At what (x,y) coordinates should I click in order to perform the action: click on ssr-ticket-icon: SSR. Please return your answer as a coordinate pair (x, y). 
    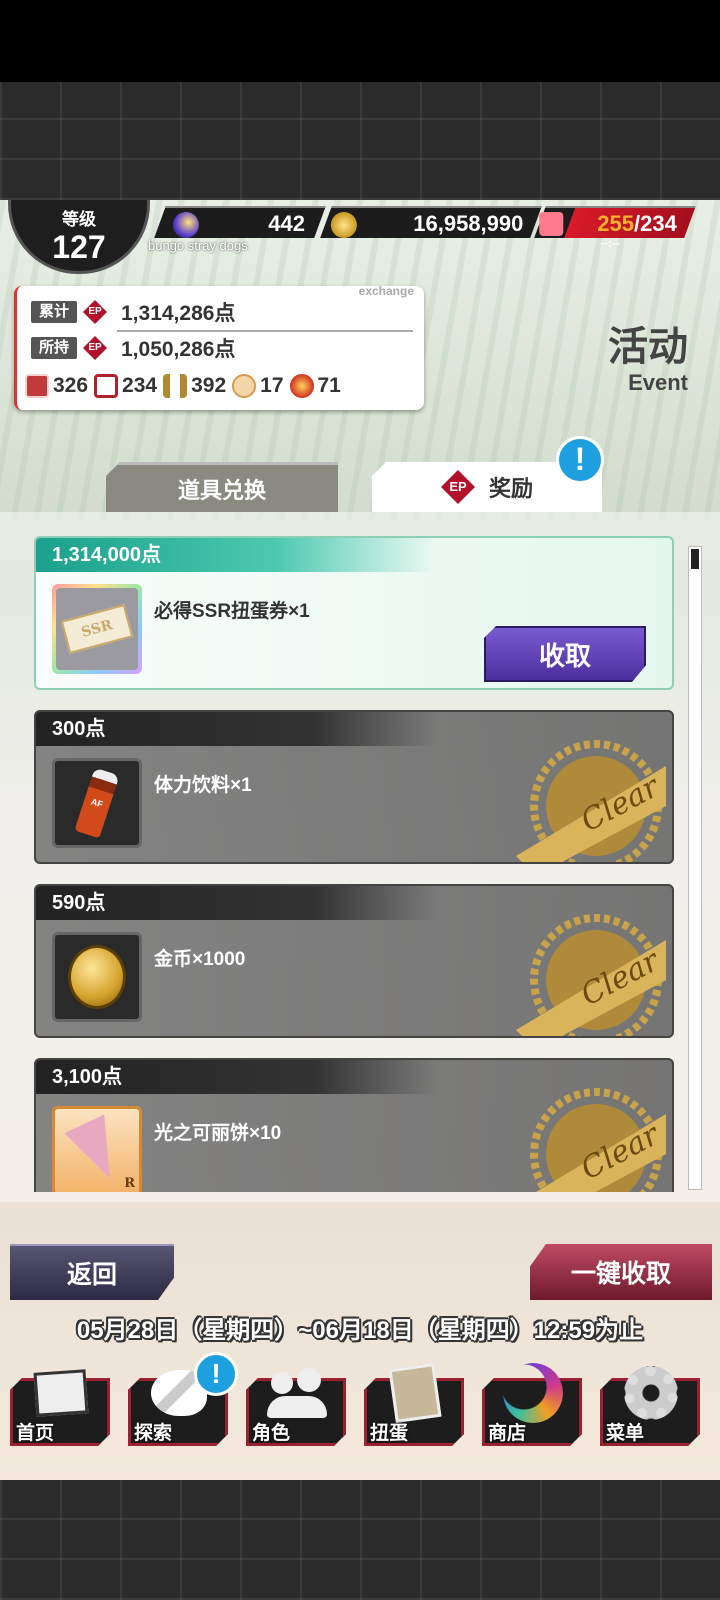
    Looking at the image, I should click on (97, 629).